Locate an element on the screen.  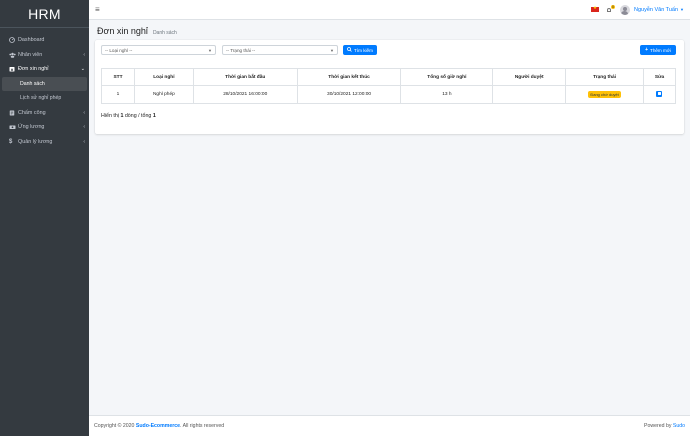
column-header: Trạng thái is located at coordinates (604, 77).